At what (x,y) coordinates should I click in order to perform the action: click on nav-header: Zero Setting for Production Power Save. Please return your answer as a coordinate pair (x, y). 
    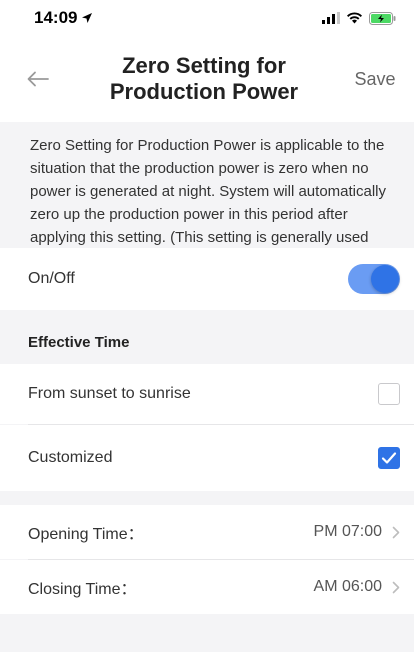
    Looking at the image, I should click on (207, 79).